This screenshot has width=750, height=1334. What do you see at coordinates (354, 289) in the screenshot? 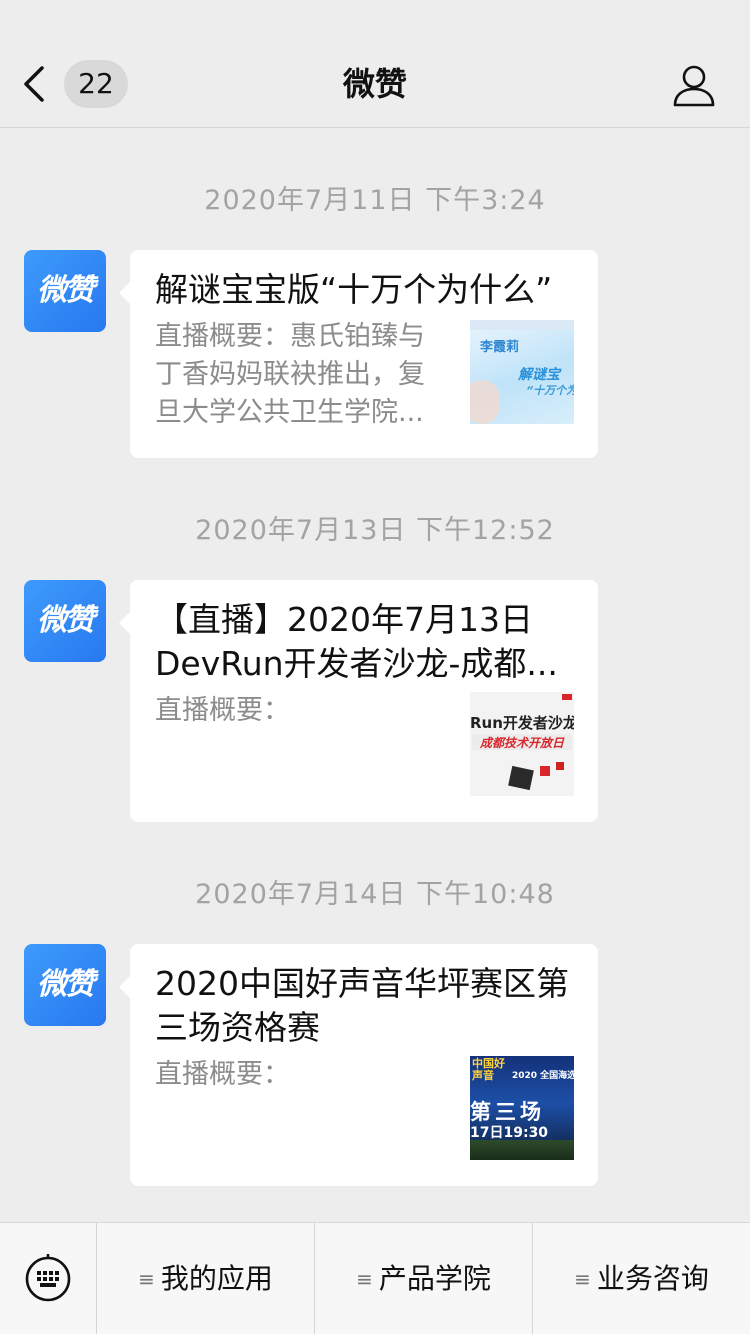
I see `article-title: 解谜宝宝版“十万个为什么”` at bounding box center [354, 289].